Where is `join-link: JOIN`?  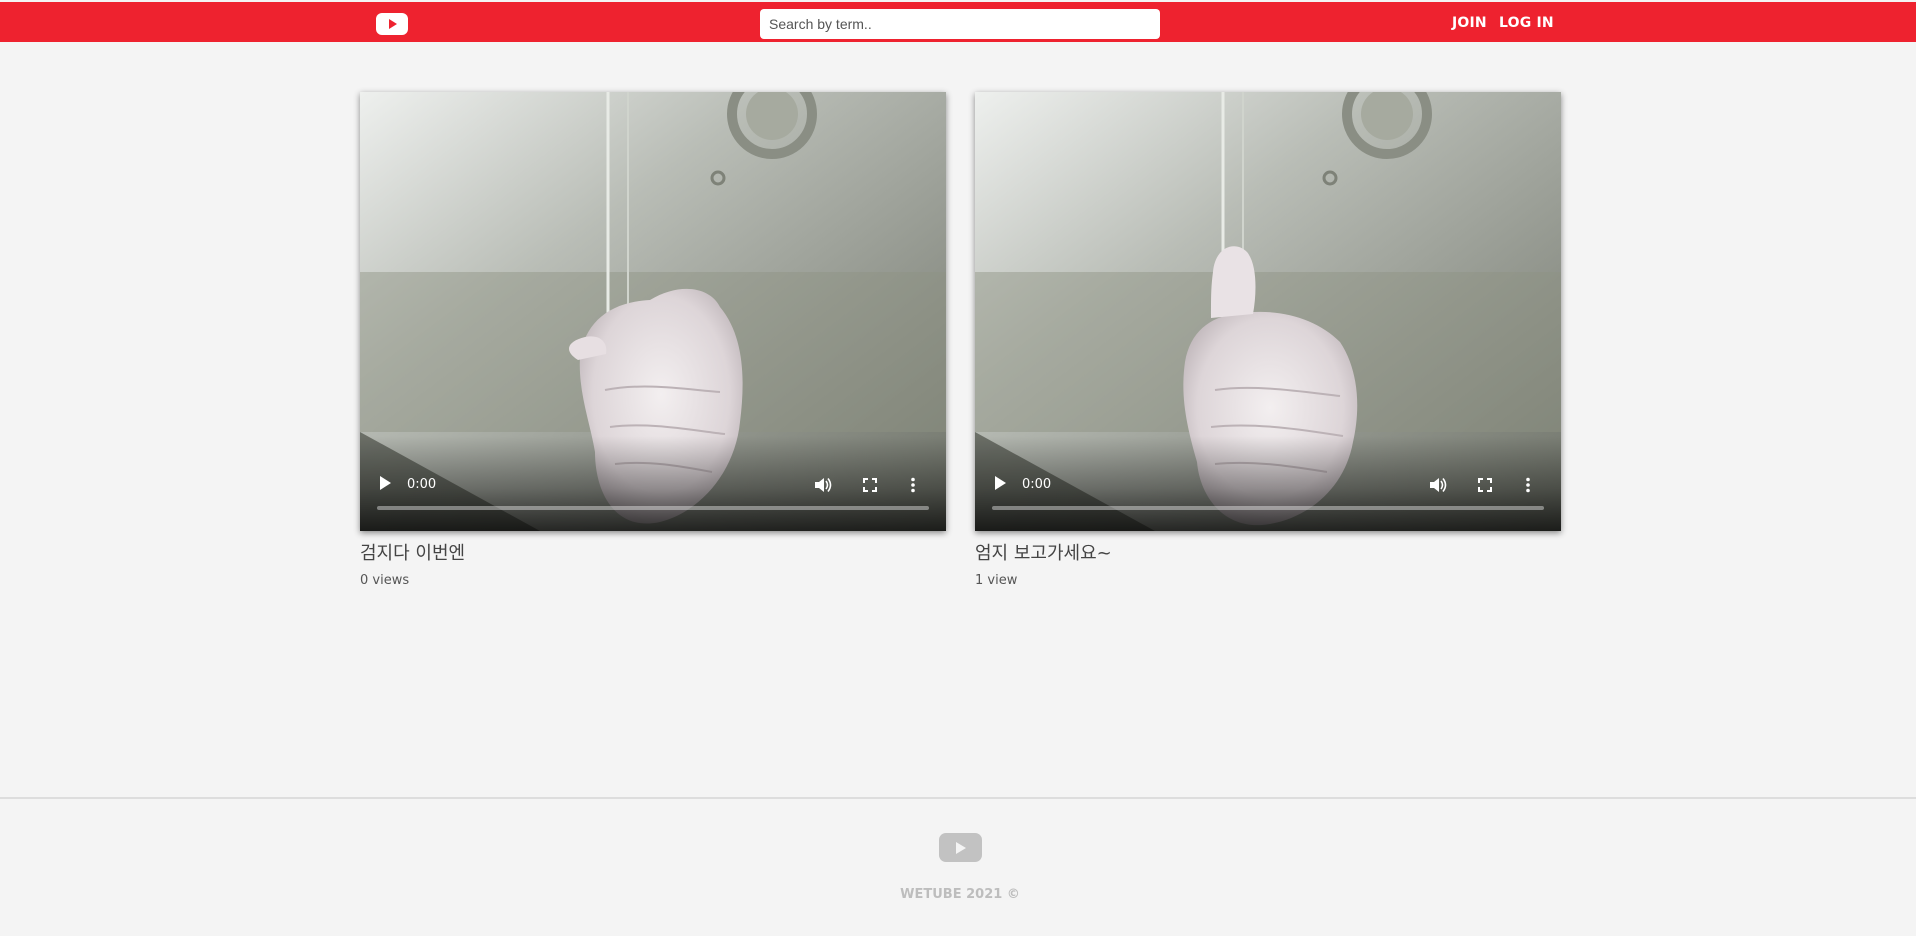
join-link: JOIN is located at coordinates (1469, 23).